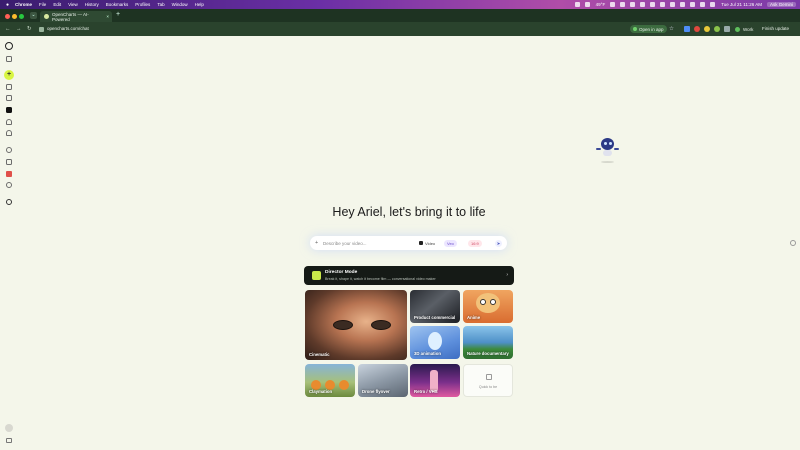 The width and height of the screenshot is (800, 450). What do you see at coordinates (160, 4) in the screenshot?
I see `menu-tab: Tab` at bounding box center [160, 4].